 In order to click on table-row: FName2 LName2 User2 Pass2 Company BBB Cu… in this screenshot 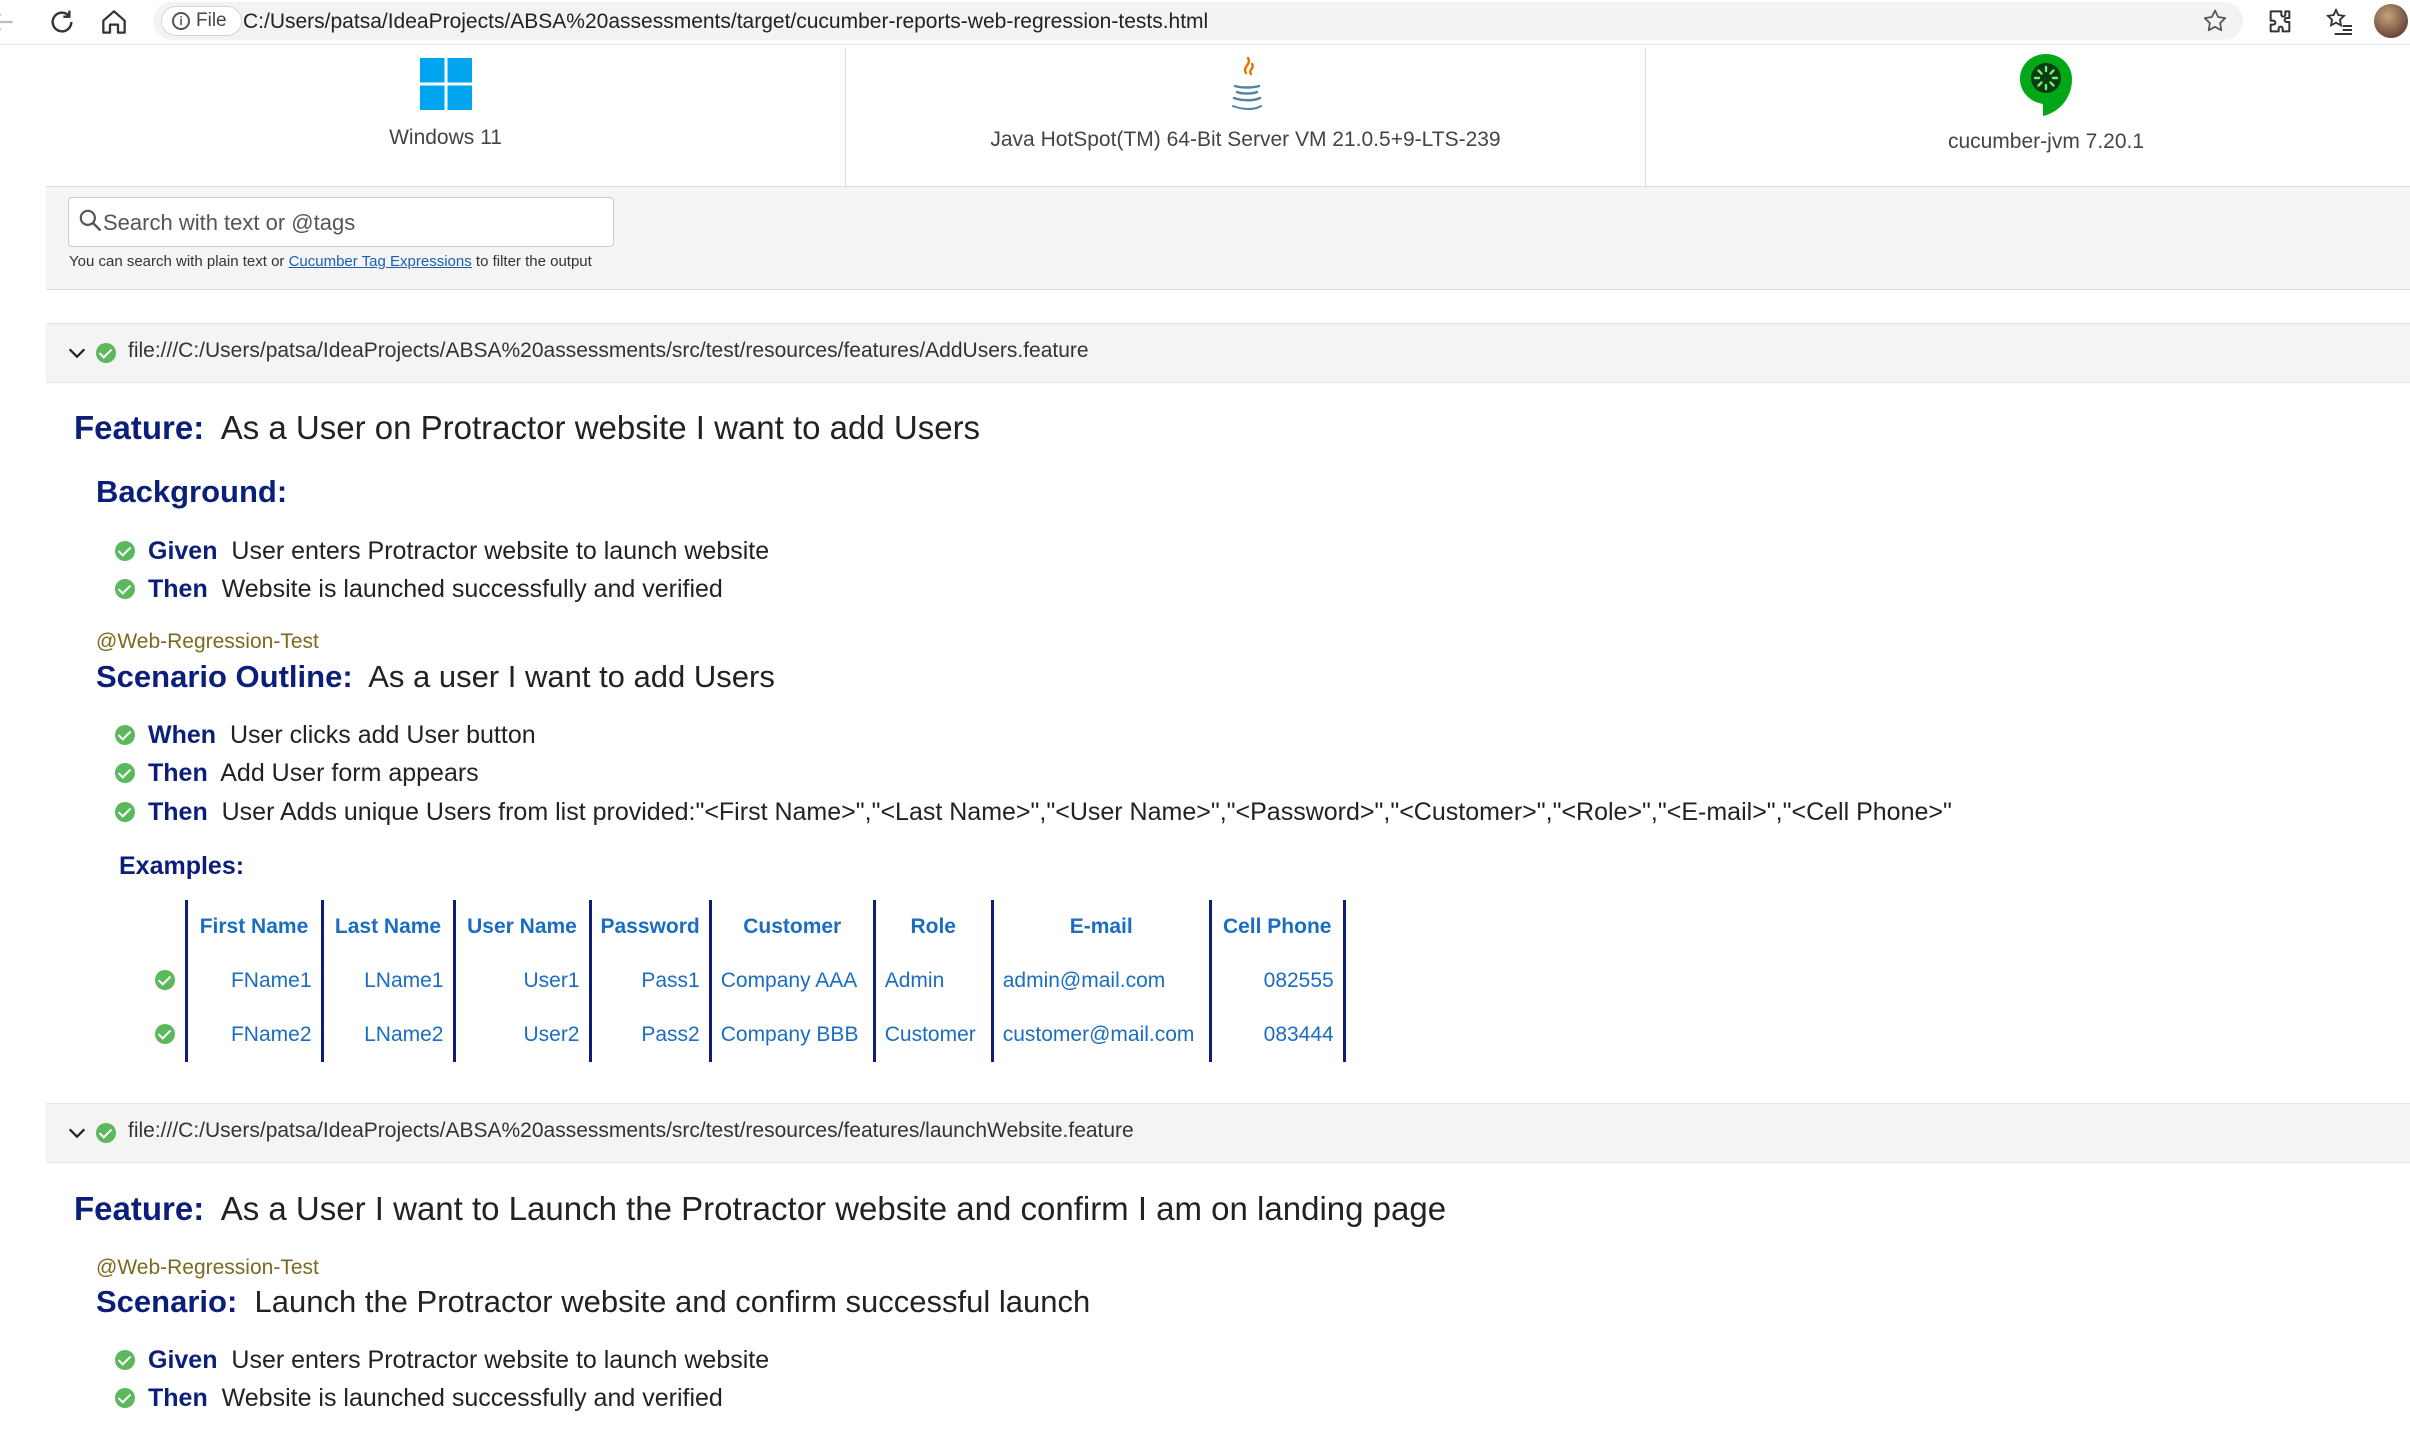, I will do `click(748, 1035)`.